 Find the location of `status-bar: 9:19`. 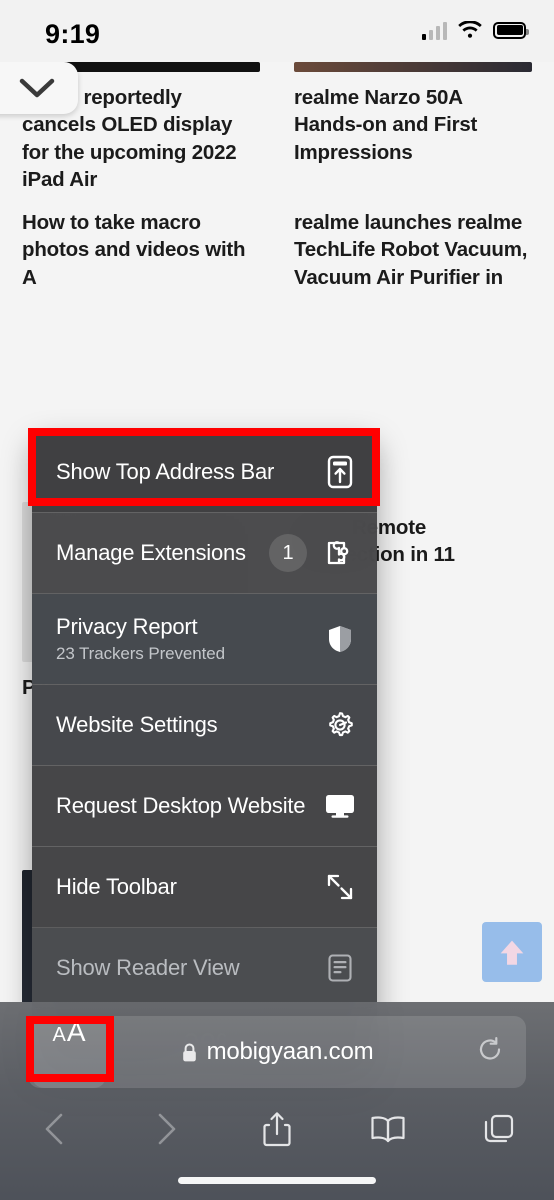

status-bar: 9:19 is located at coordinates (277, 31).